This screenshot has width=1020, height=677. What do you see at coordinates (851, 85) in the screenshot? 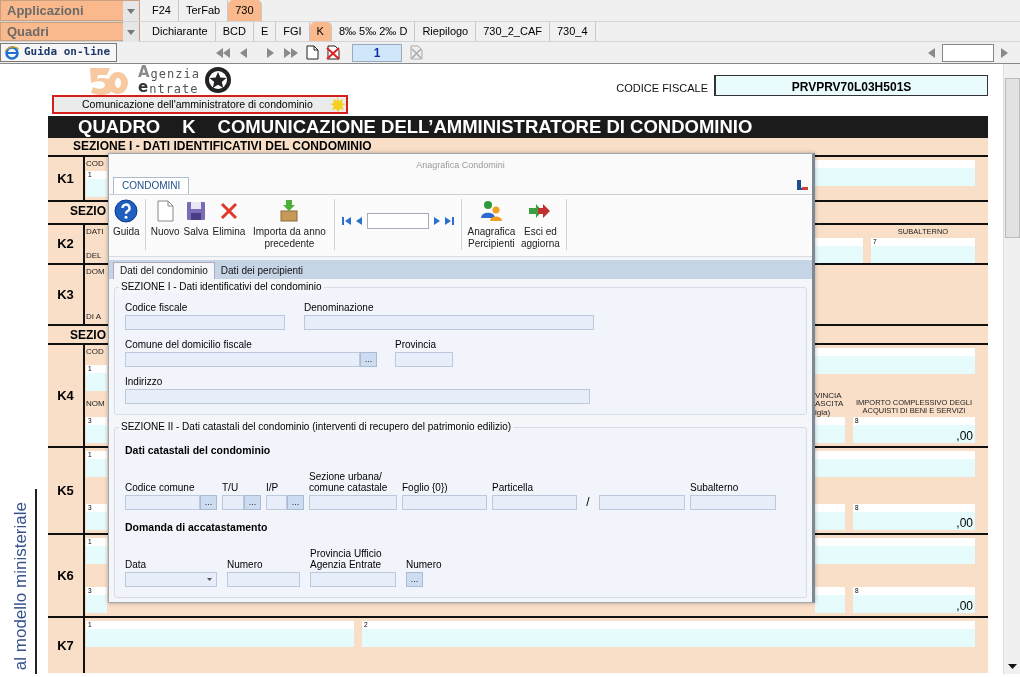
I see `tax-code-field: PRVPRV70L03H501S` at bounding box center [851, 85].